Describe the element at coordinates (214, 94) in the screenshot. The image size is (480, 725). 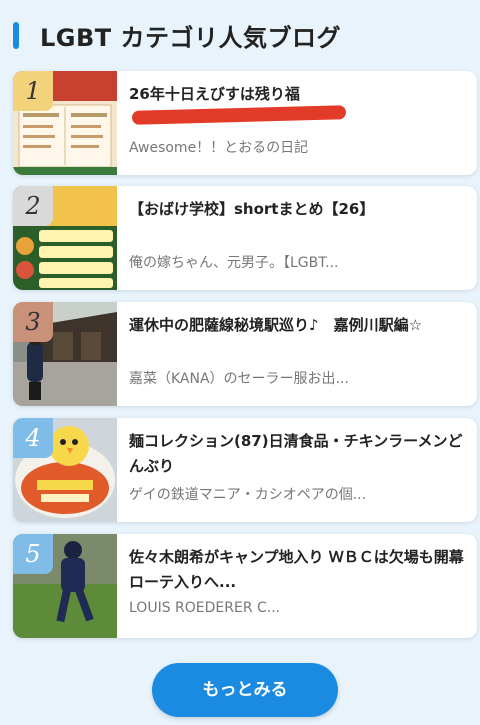
I see `post-title: 26年十日えびすは残り福` at that location.